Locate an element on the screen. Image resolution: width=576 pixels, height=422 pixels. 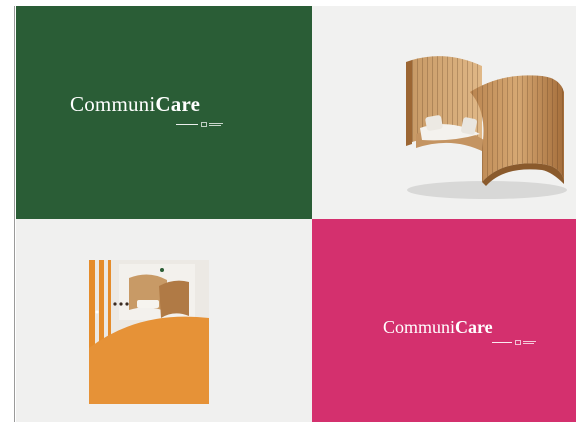
poster-graphic is located at coordinates (149, 332).